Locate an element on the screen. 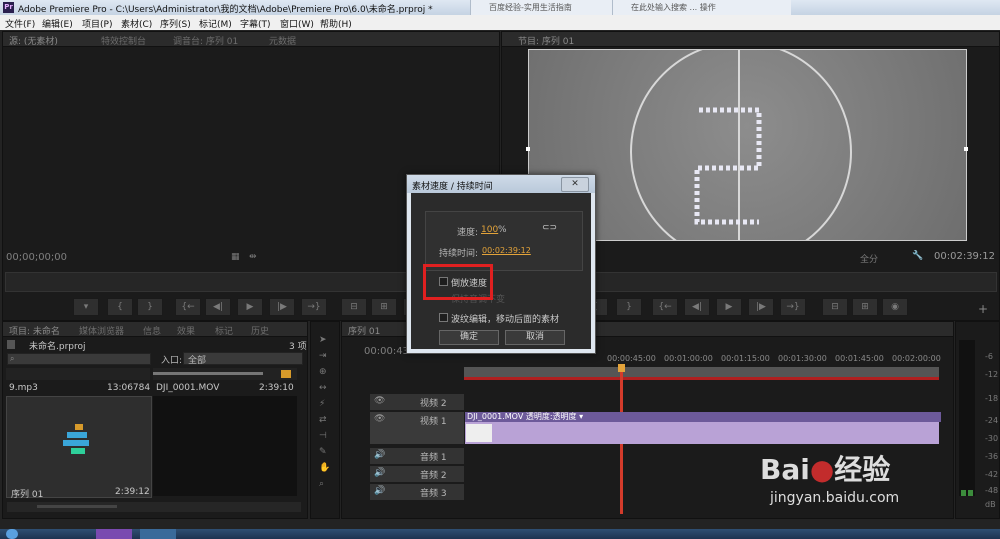 Image resolution: width=1000 pixels, height=539 pixels. source-insert-button: ⊟ is located at coordinates (354, 307).